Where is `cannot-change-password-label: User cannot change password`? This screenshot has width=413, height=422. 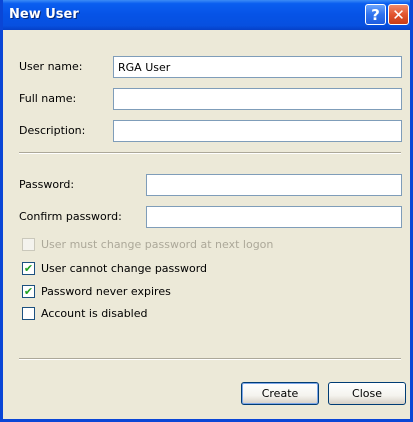
cannot-change-password-label: User cannot change password is located at coordinates (124, 268).